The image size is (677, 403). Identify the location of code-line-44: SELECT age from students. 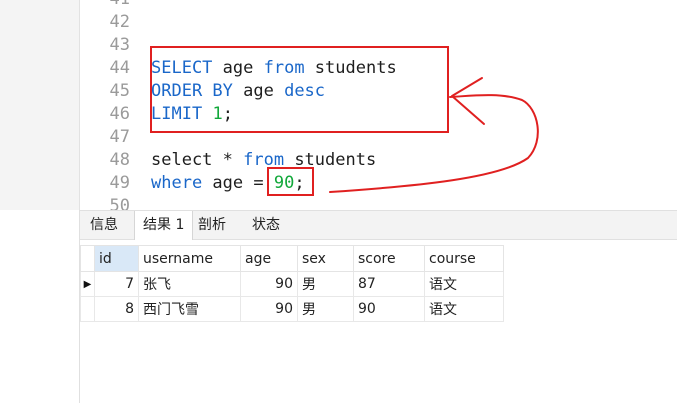
(274, 68).